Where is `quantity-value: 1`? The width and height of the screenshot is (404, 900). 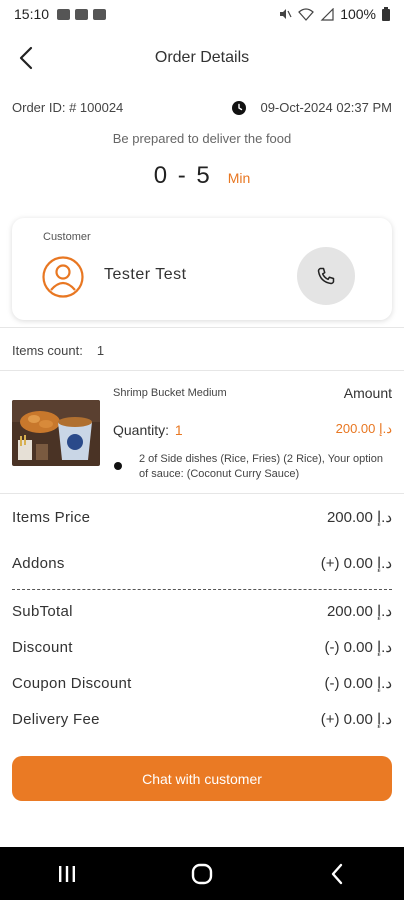
quantity-value: 1 is located at coordinates (178, 430).